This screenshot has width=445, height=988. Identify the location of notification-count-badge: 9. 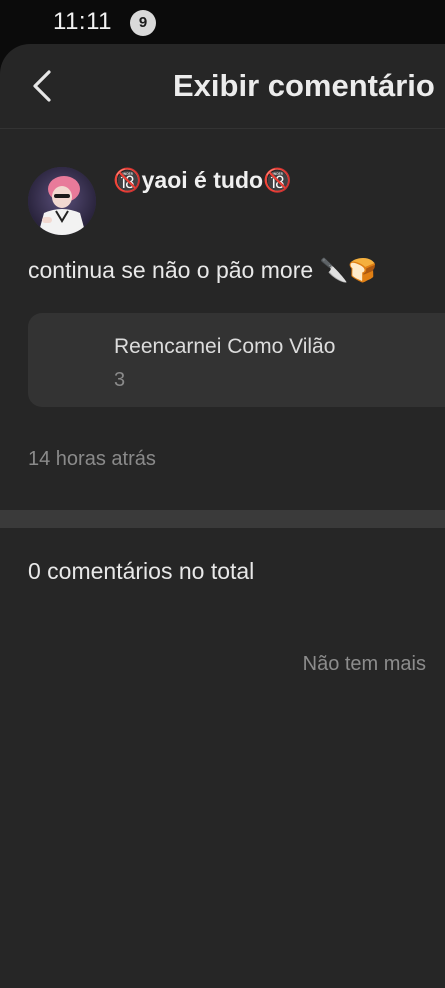
(143, 23).